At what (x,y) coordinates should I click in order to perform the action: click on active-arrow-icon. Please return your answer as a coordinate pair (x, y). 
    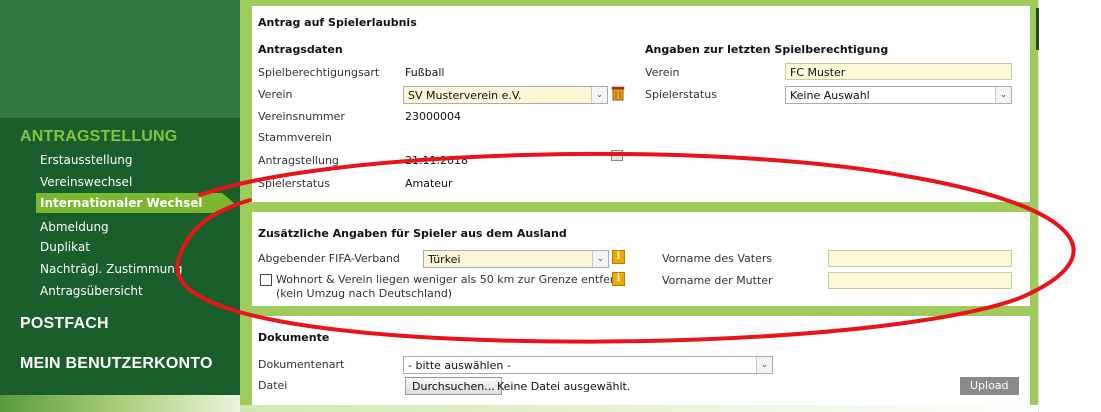
    Looking at the image, I should click on (228, 203).